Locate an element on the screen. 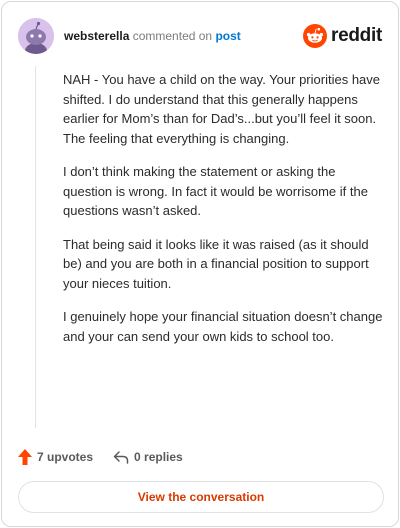 This screenshot has height=528, width=400. comment-header: websterella commented on post reddit is located at coordinates (200, 36).